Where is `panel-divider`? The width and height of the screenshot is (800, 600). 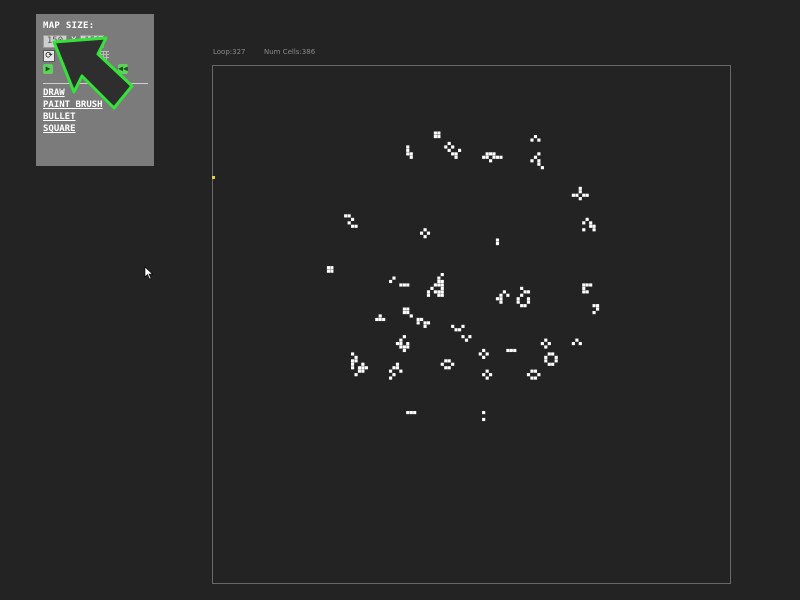
panel-divider is located at coordinates (95, 83).